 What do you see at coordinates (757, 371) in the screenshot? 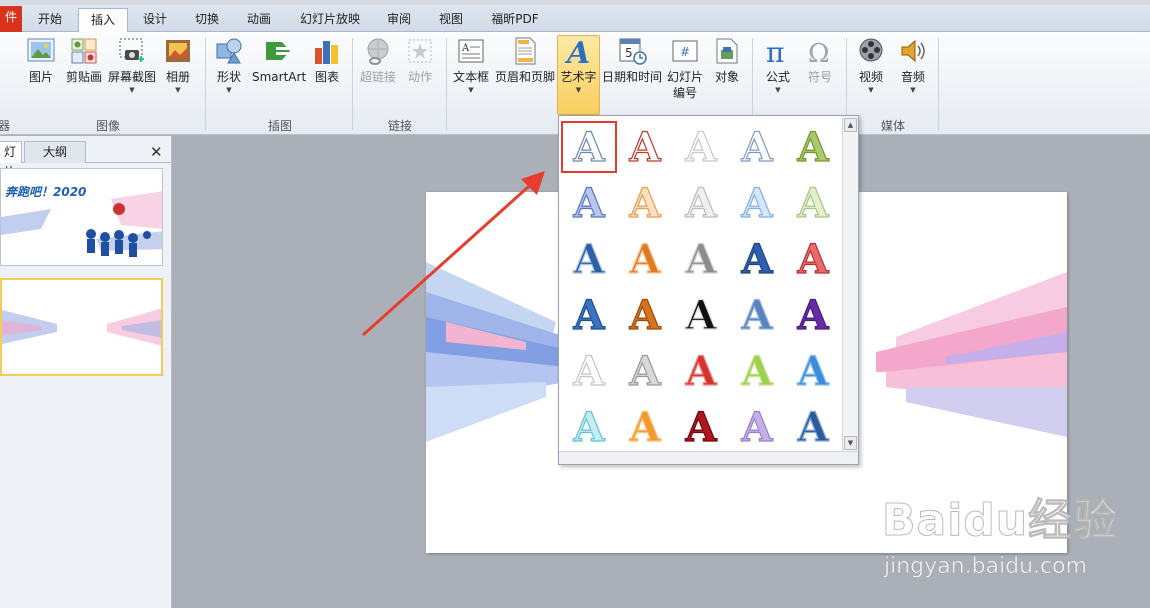
I see `wordart-style-24: A` at bounding box center [757, 371].